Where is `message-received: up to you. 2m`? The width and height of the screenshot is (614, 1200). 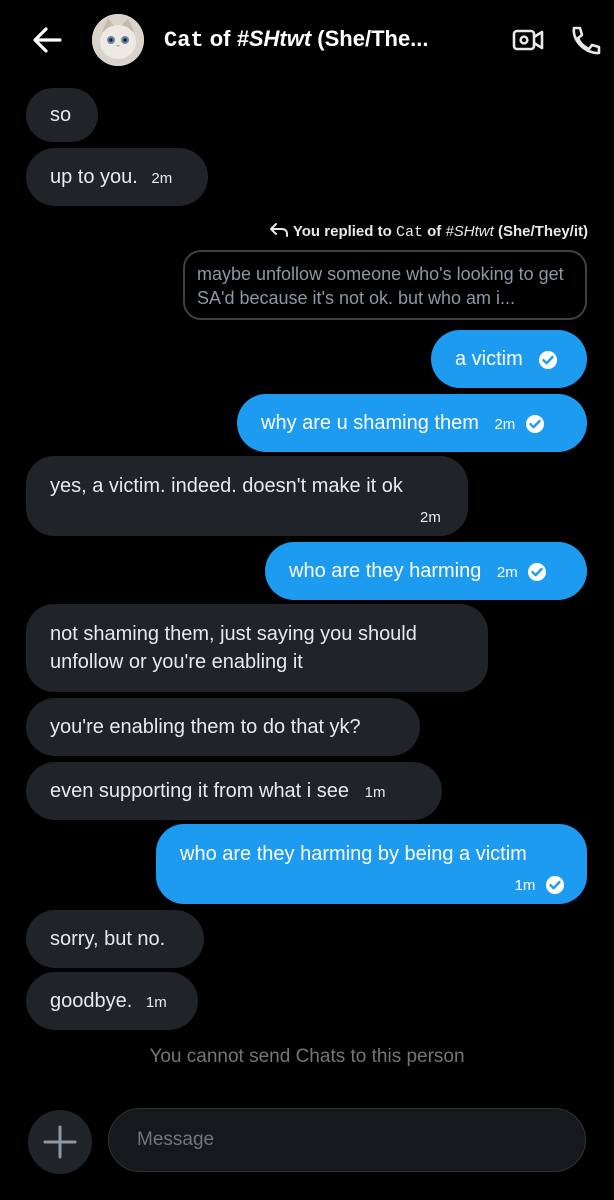 message-received: up to you. 2m is located at coordinates (117, 177).